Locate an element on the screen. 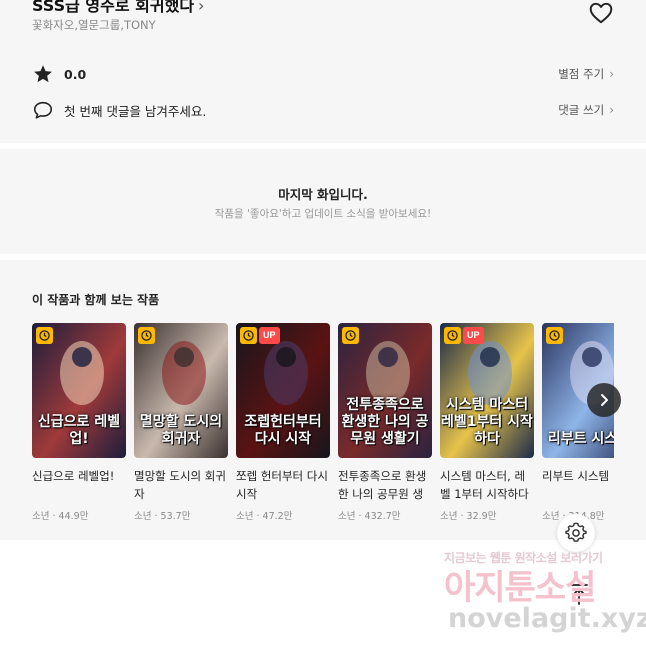 The image size is (646, 656). recommendation-views: 432.7만 is located at coordinates (382, 516).